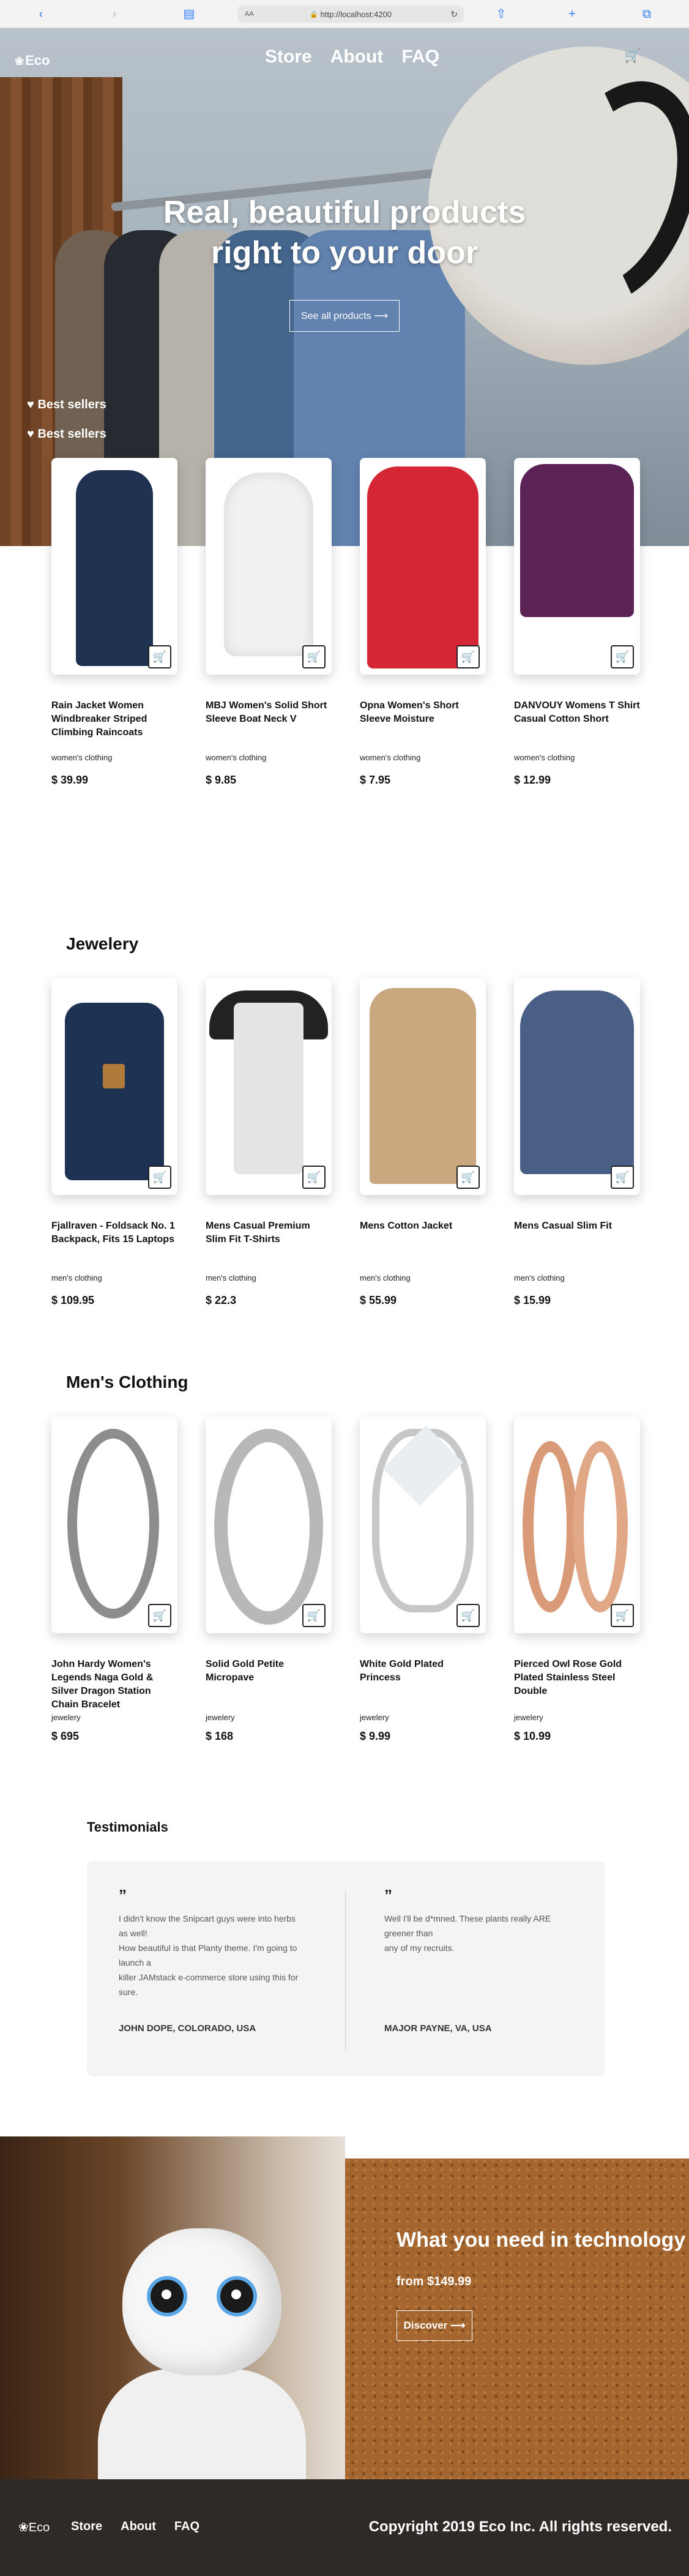 The height and width of the screenshot is (2576, 689). What do you see at coordinates (70, 780) in the screenshot?
I see `product-price: $ 39.99` at bounding box center [70, 780].